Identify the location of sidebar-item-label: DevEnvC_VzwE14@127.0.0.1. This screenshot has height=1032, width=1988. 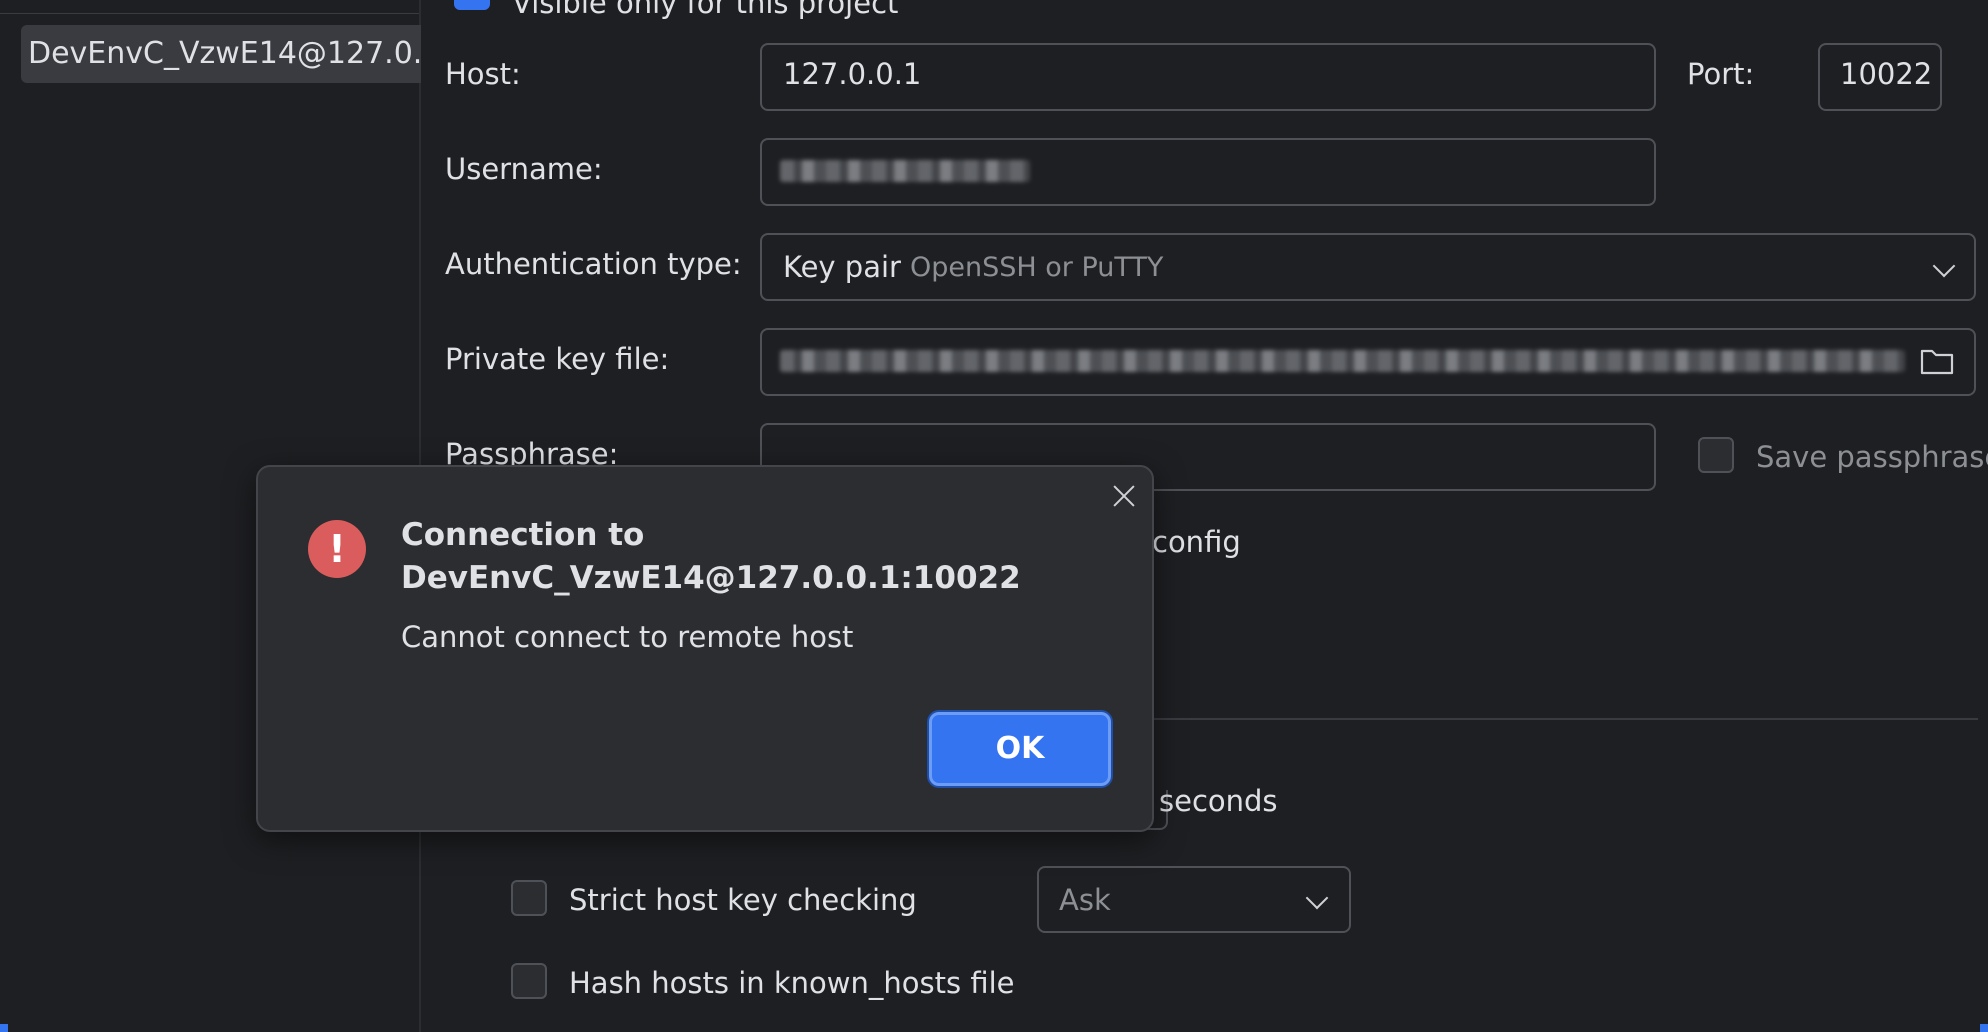
(249, 53).